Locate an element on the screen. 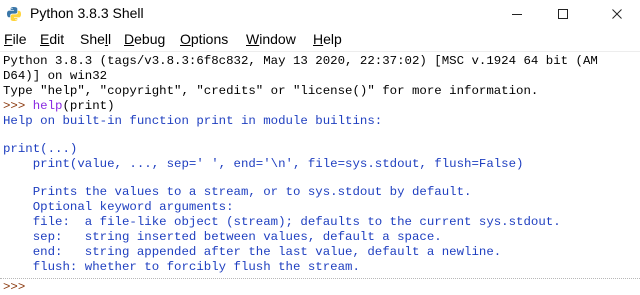 Image resolution: width=640 pixels, height=295 pixels. menu-edit: Edit is located at coordinates (52, 39).